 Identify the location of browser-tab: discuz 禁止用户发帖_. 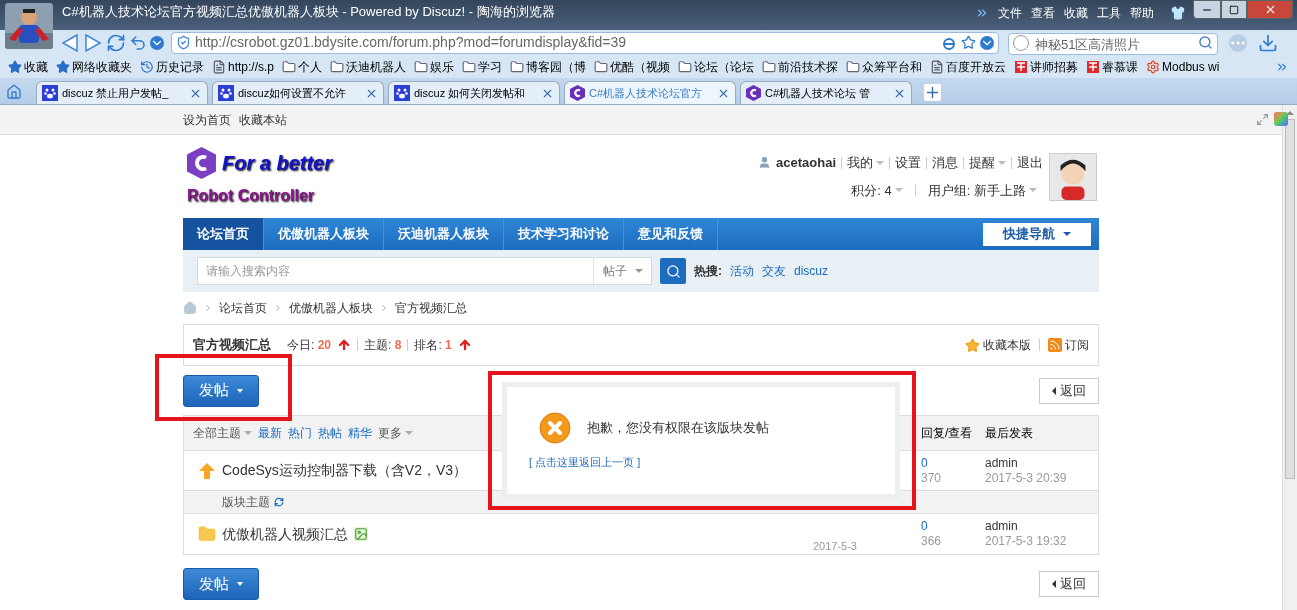
(122, 92).